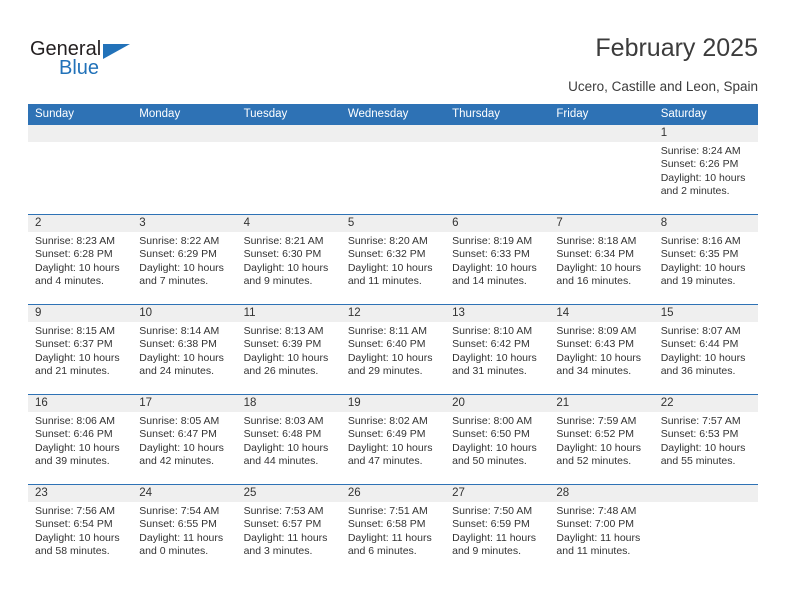 The width and height of the screenshot is (792, 612). Describe the element at coordinates (178, 254) in the screenshot. I see `sunset-text: Sunset: 6:29 PM` at that location.